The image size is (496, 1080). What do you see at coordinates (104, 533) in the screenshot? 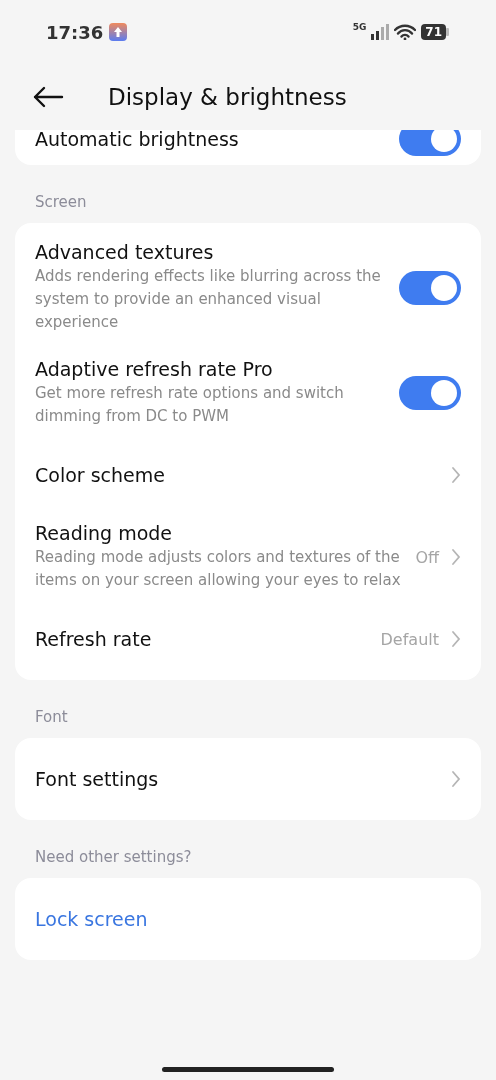
I see `setting-title: Reading mode` at bounding box center [104, 533].